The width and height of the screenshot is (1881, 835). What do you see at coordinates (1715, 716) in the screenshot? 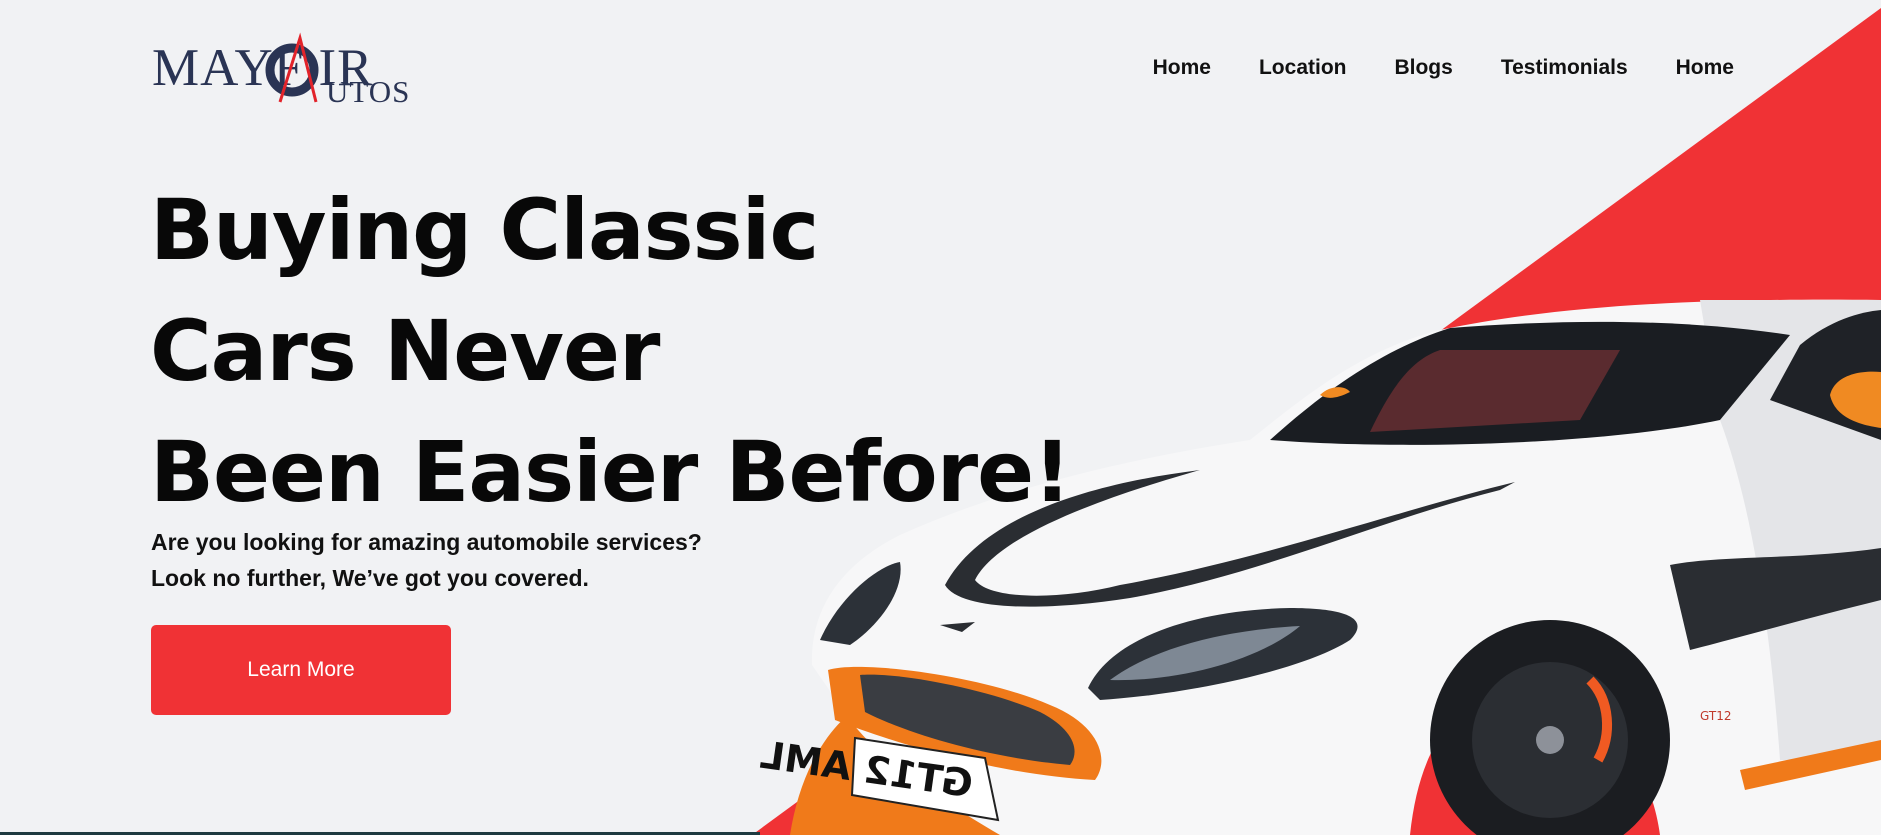
I see `car-badge-text: GT12` at bounding box center [1715, 716].